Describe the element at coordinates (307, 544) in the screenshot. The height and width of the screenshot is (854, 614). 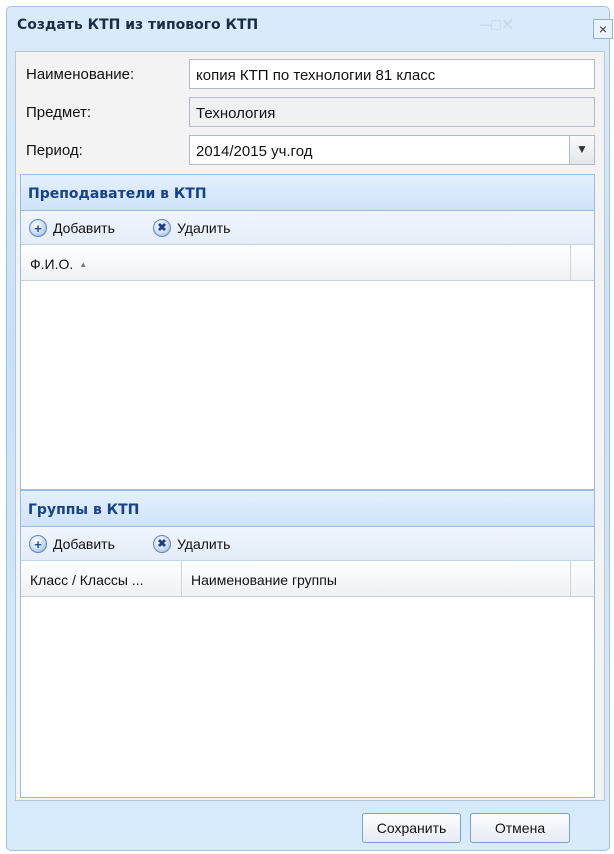
I see `groups-toolbar: + Добавить ✖ Удалить` at that location.